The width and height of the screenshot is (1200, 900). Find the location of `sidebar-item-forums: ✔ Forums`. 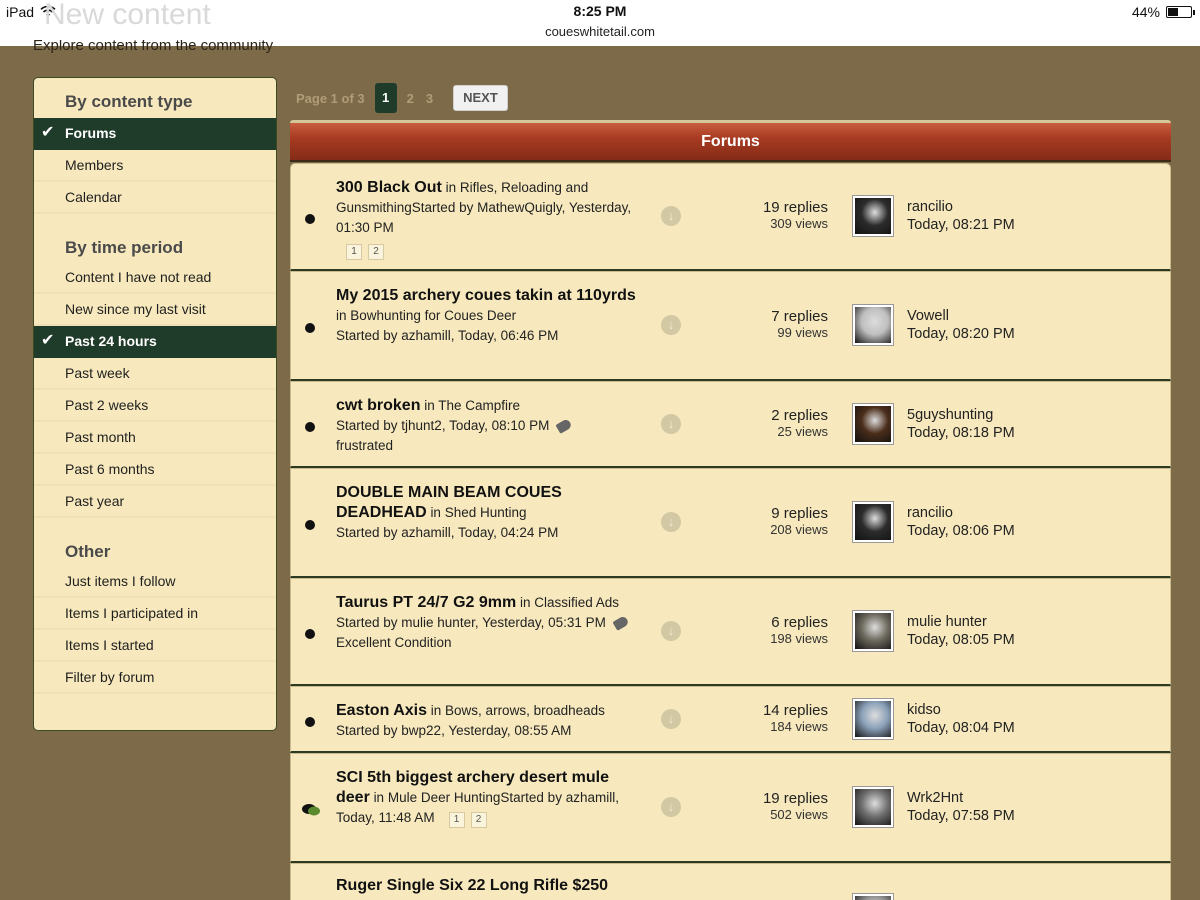

sidebar-item-forums: ✔ Forums is located at coordinates (155, 134).